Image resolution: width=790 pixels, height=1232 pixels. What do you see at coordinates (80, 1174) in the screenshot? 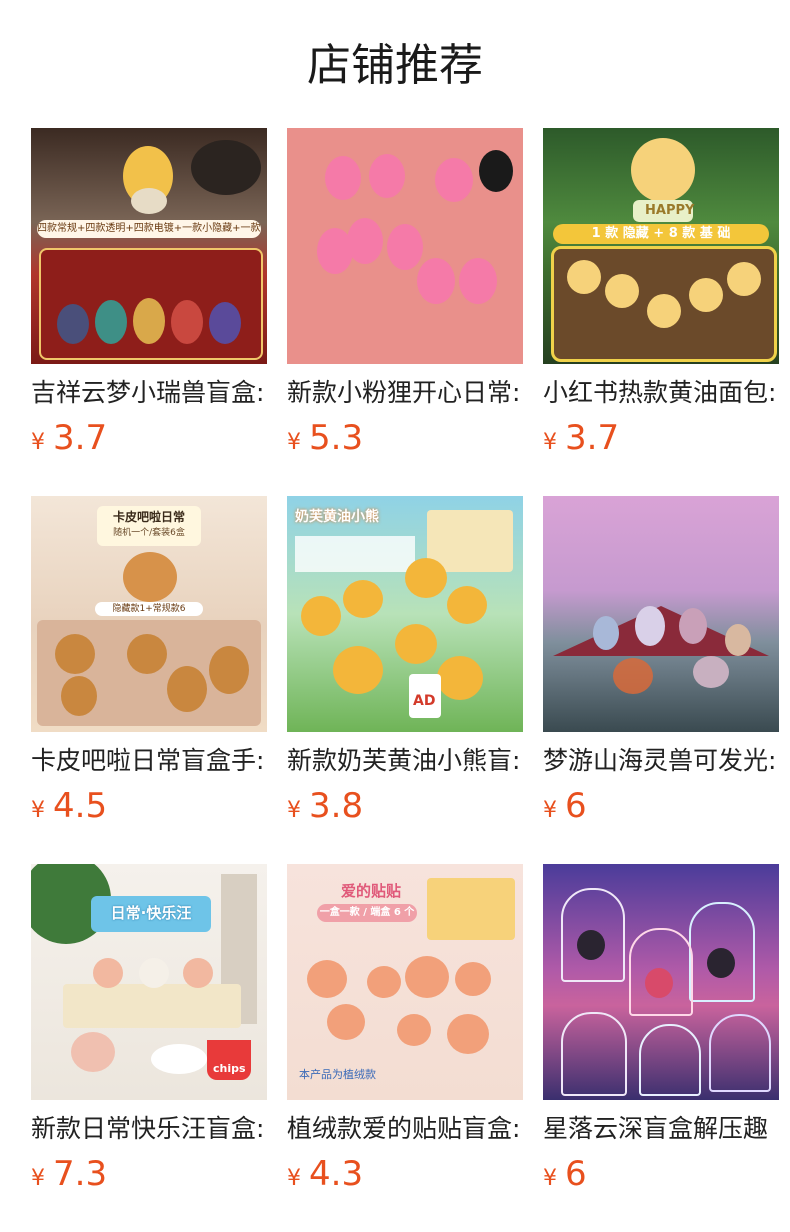
I see `price-amount: 7.3` at bounding box center [80, 1174].